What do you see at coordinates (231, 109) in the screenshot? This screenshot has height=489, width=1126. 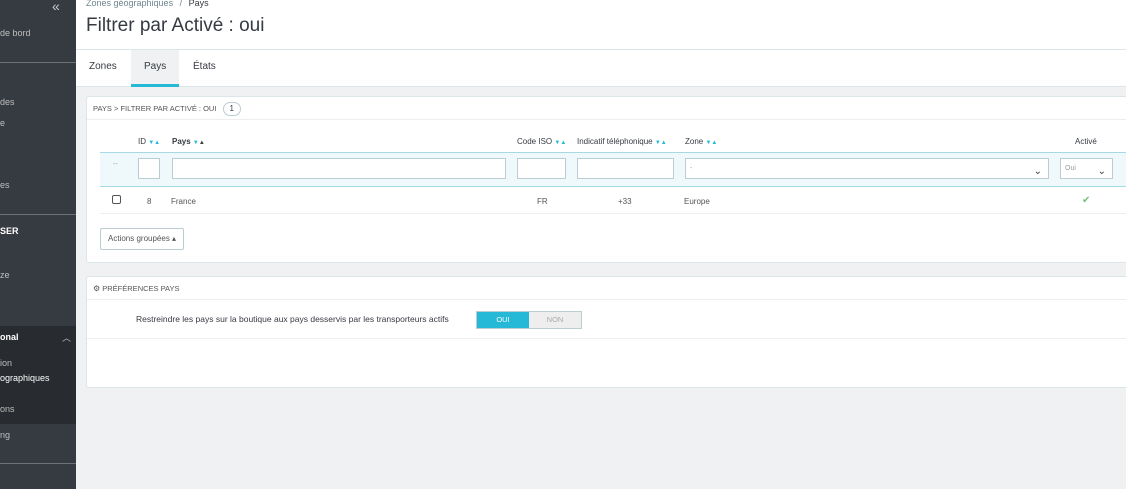 I see `count-badge: 1` at bounding box center [231, 109].